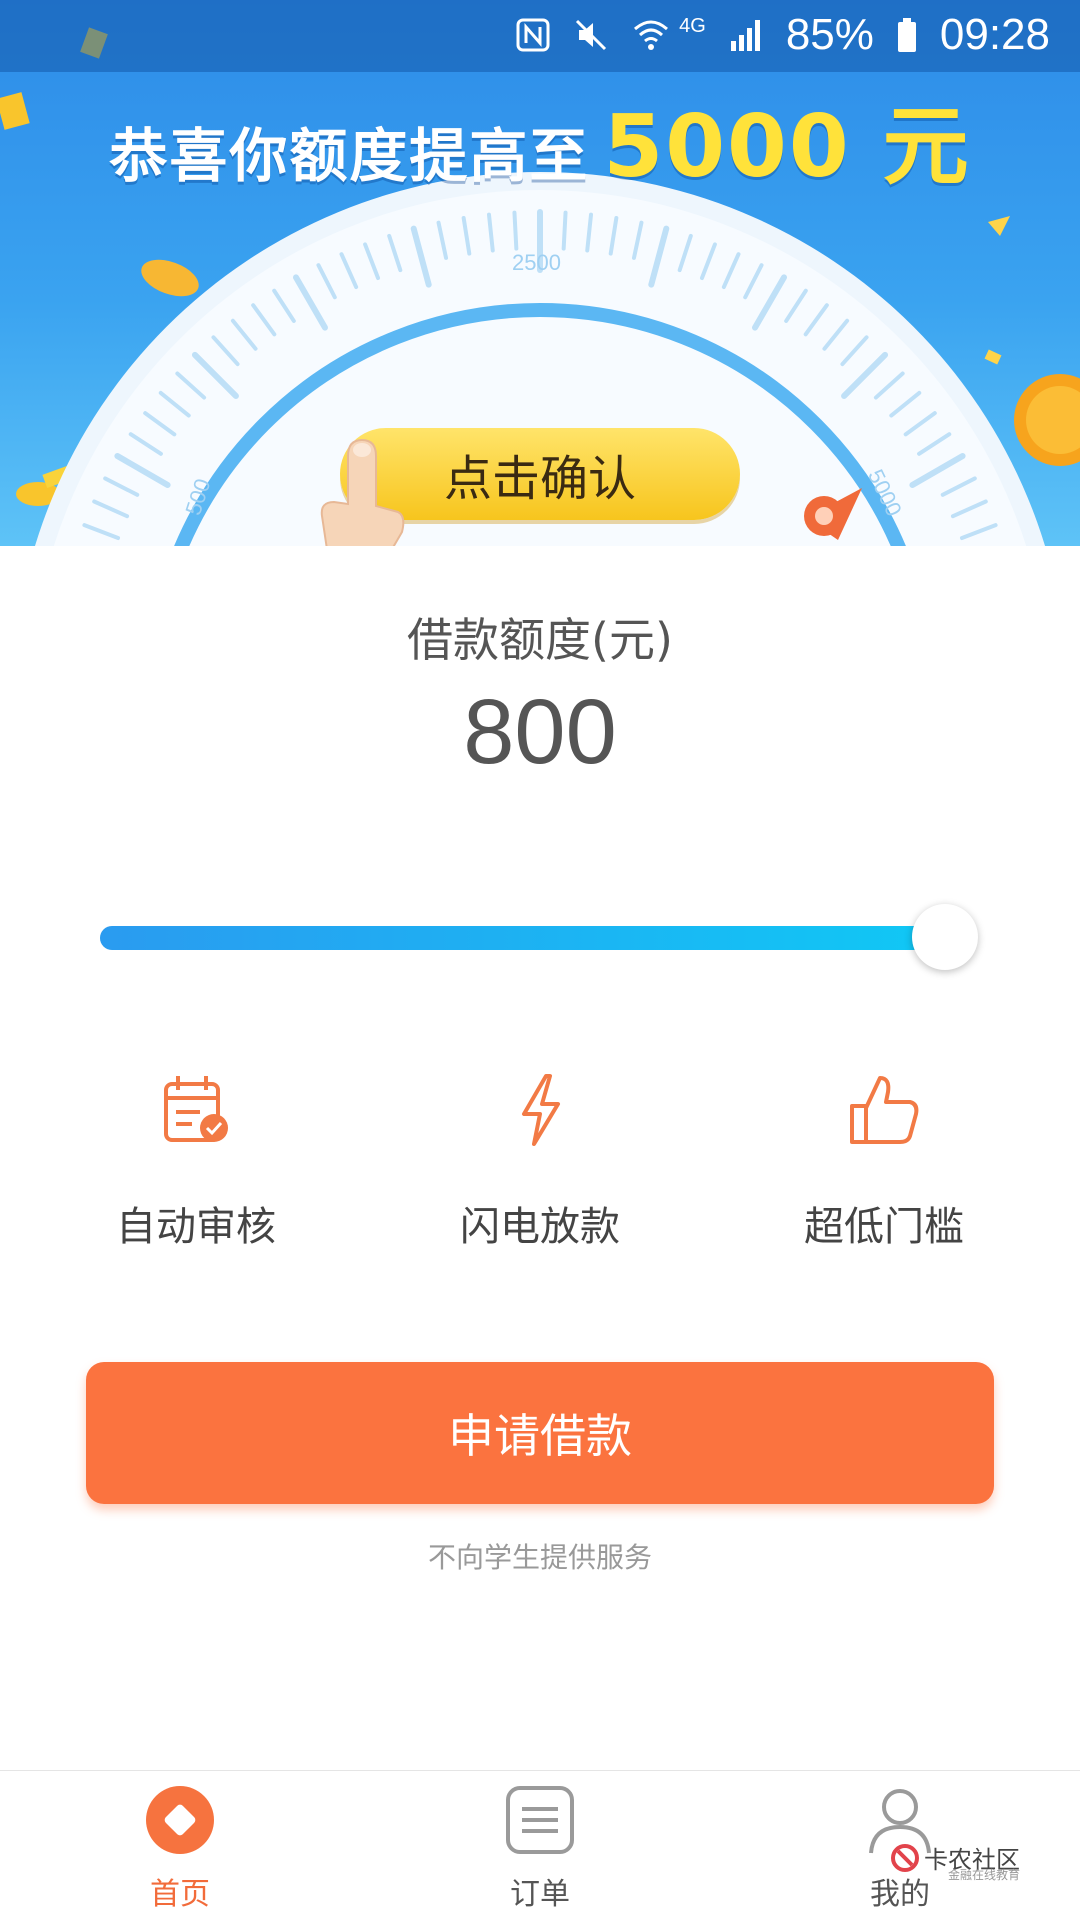 This screenshot has width=1080, height=1921. What do you see at coordinates (180, 1894) in the screenshot?
I see `nav-label-home: 首页` at bounding box center [180, 1894].